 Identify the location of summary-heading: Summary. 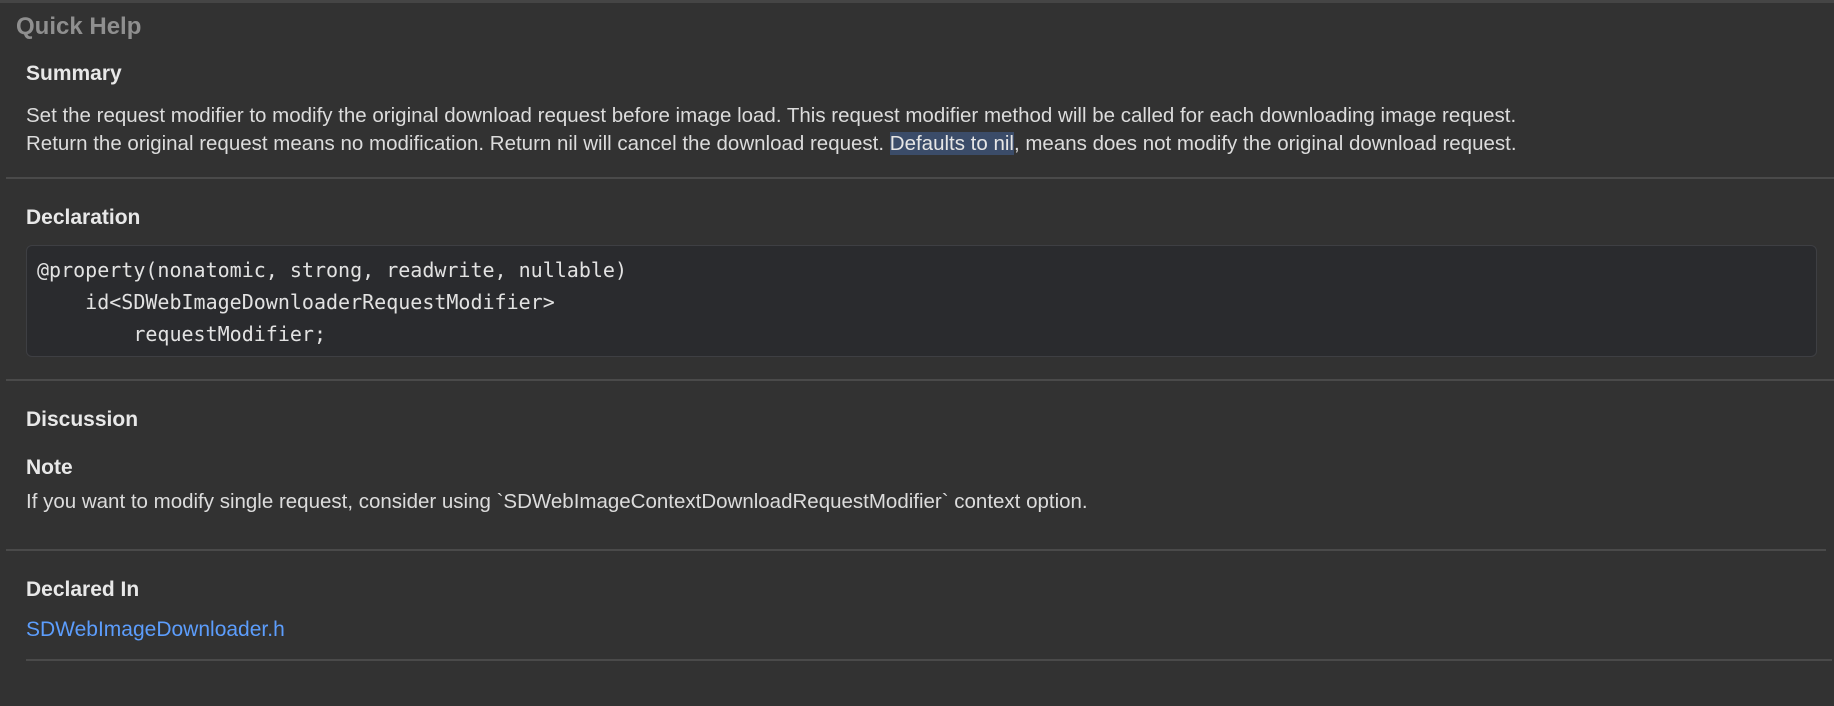
(74, 73).